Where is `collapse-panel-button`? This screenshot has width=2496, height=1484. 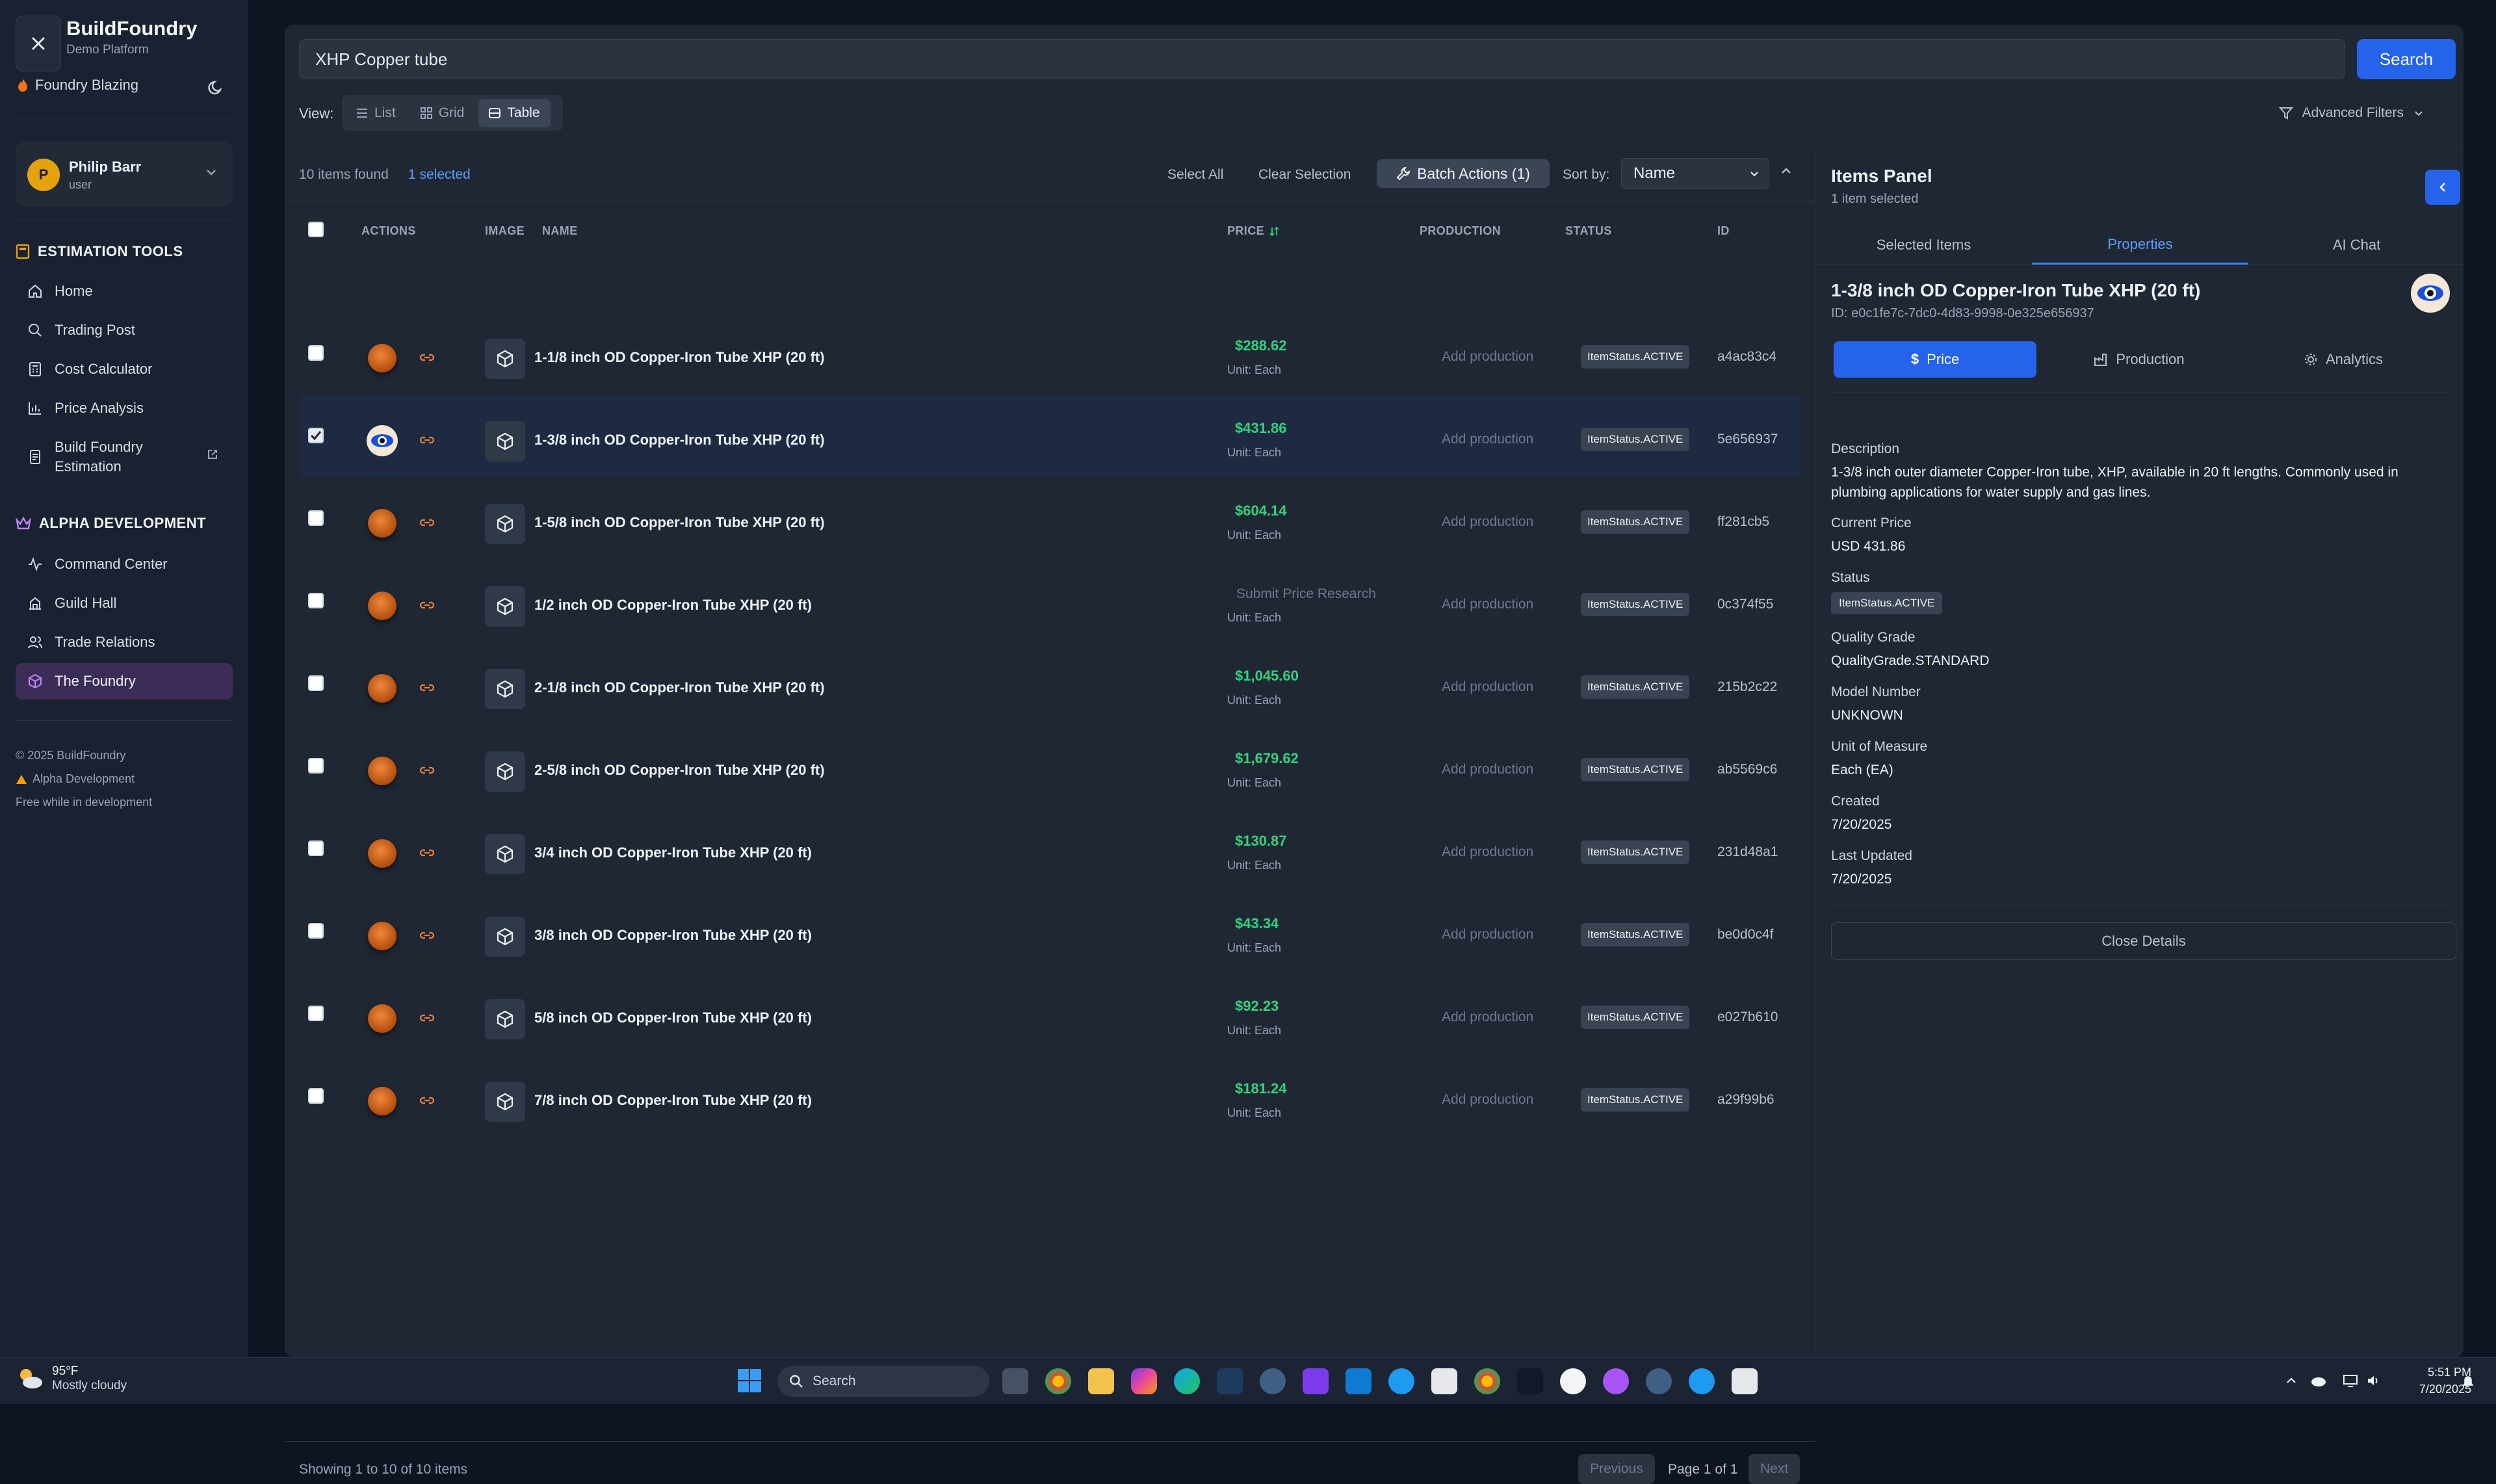 collapse-panel-button is located at coordinates (2443, 188).